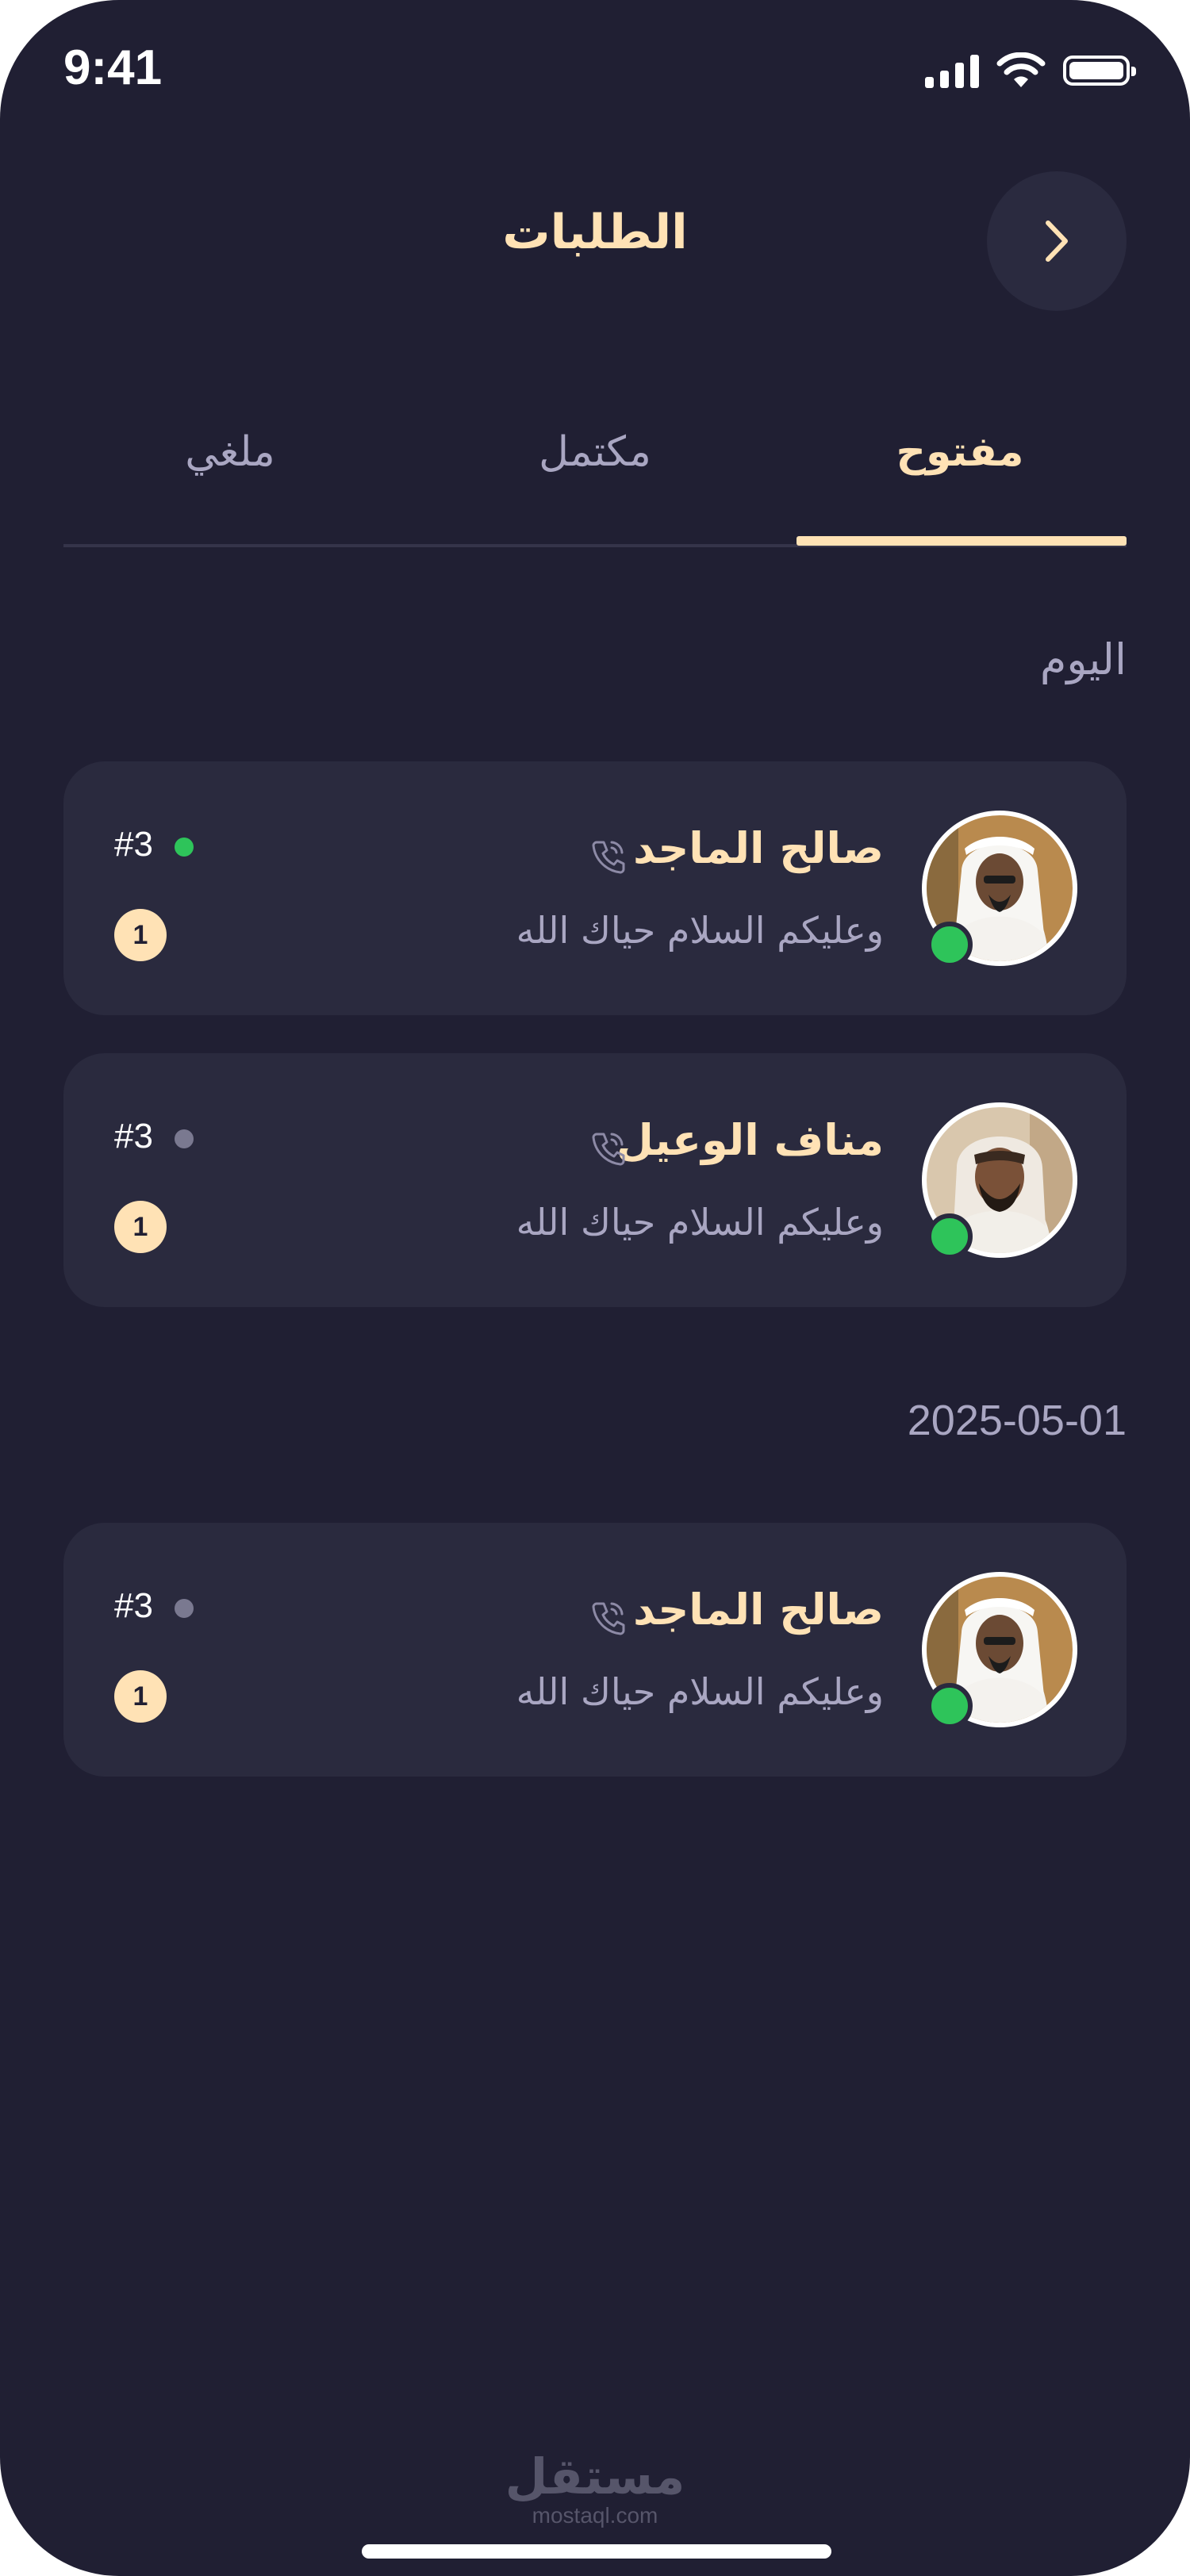  What do you see at coordinates (960, 476) in the screenshot?
I see `tab-open: مفتوح` at bounding box center [960, 476].